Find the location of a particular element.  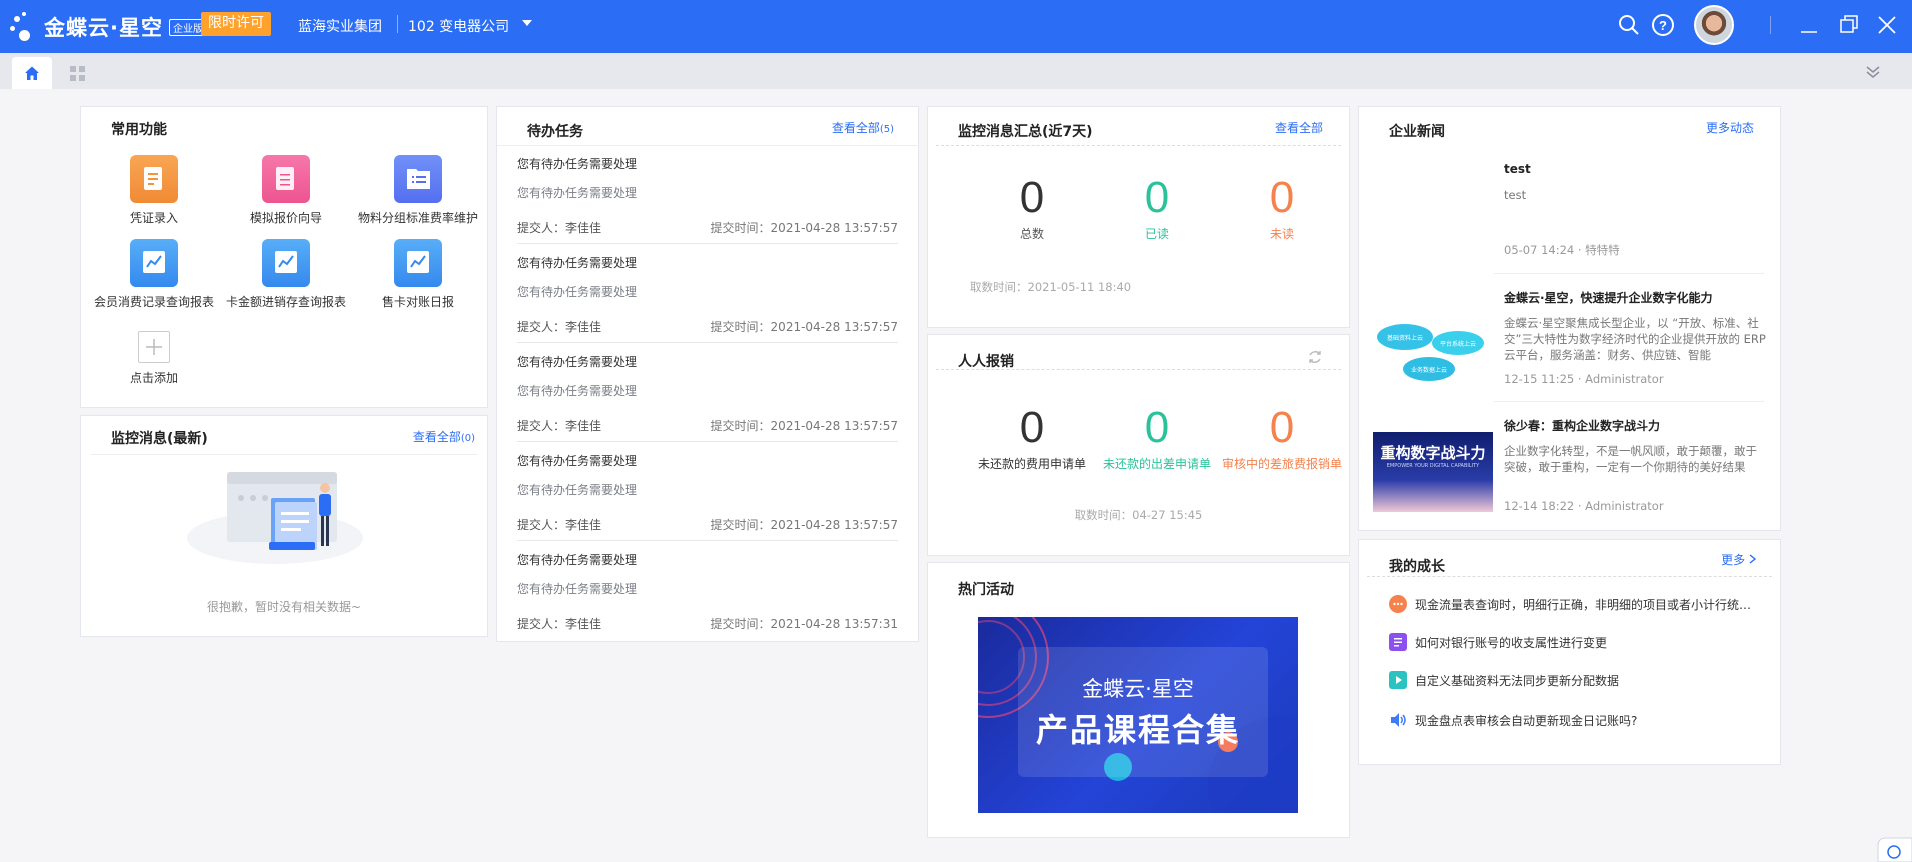

more-growth-link: 更多 is located at coordinates (1739, 559).